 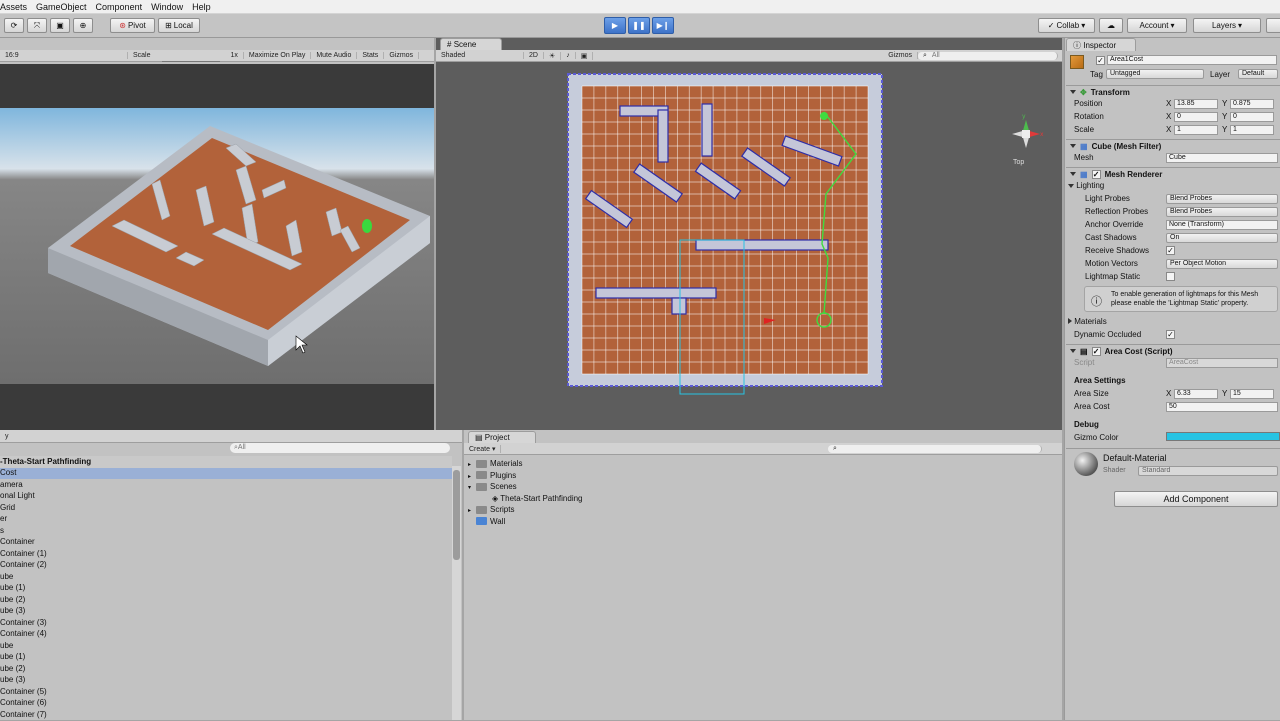 I want to click on project-item: ▾ Scenes, so click(x=492, y=486).